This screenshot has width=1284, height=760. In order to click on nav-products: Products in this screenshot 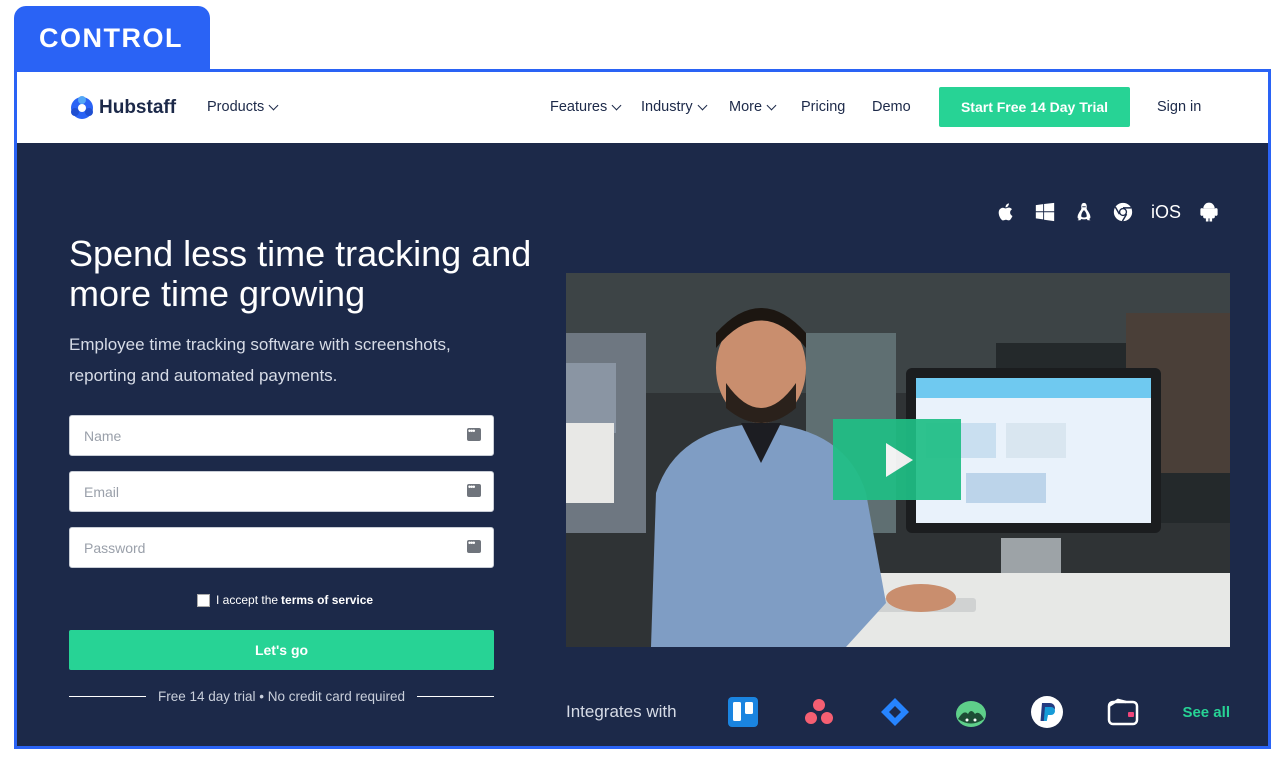, I will do `click(243, 107)`.